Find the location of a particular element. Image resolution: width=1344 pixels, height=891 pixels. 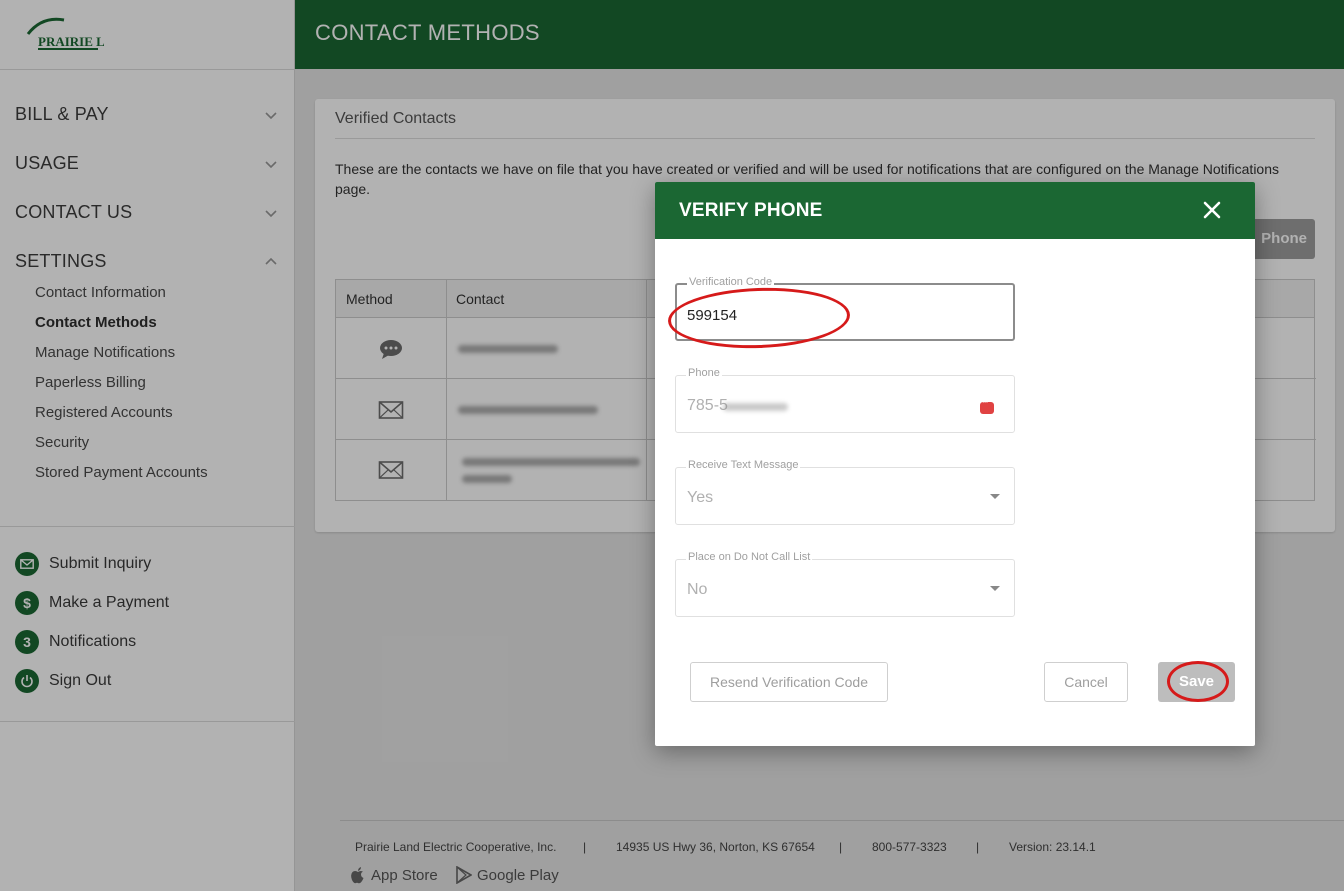

phone-input: 785-5 is located at coordinates (707, 405).